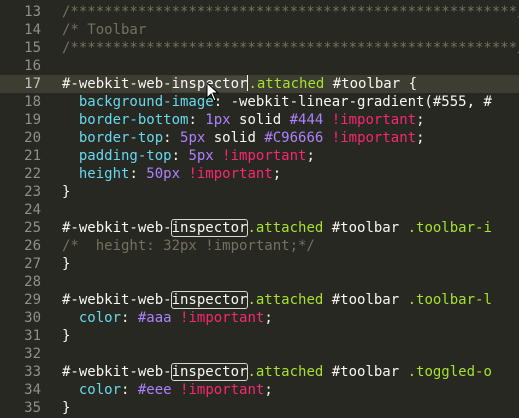 This screenshot has height=418, width=519. What do you see at coordinates (32, 156) in the screenshot?
I see `line-number: 21` at bounding box center [32, 156].